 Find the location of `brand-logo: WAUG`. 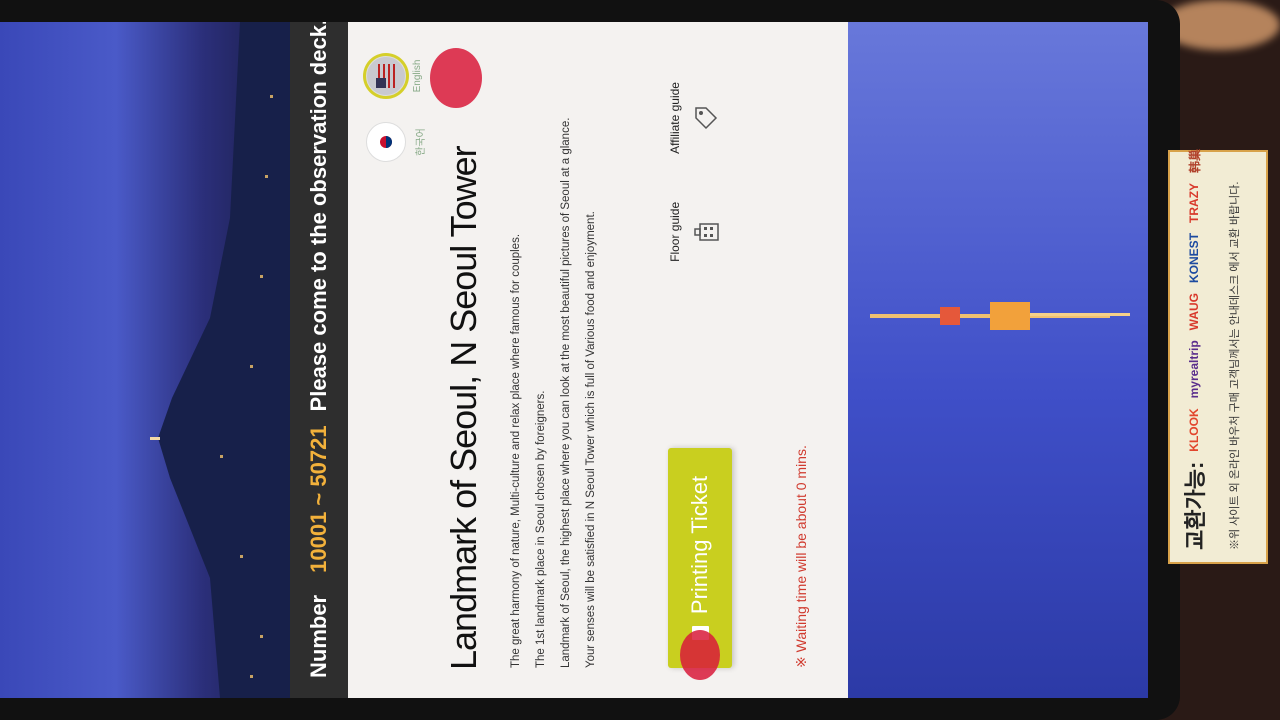

brand-logo: WAUG is located at coordinates (1194, 311).